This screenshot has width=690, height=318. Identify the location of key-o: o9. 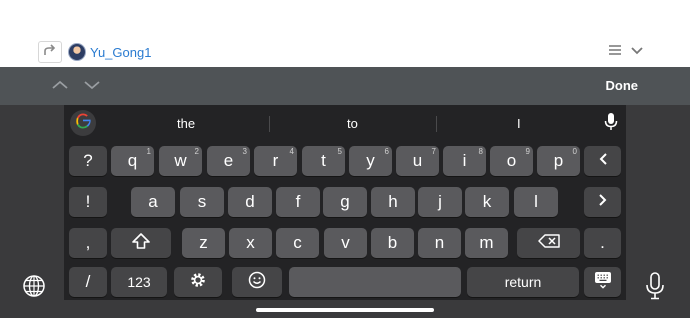
(511, 161).